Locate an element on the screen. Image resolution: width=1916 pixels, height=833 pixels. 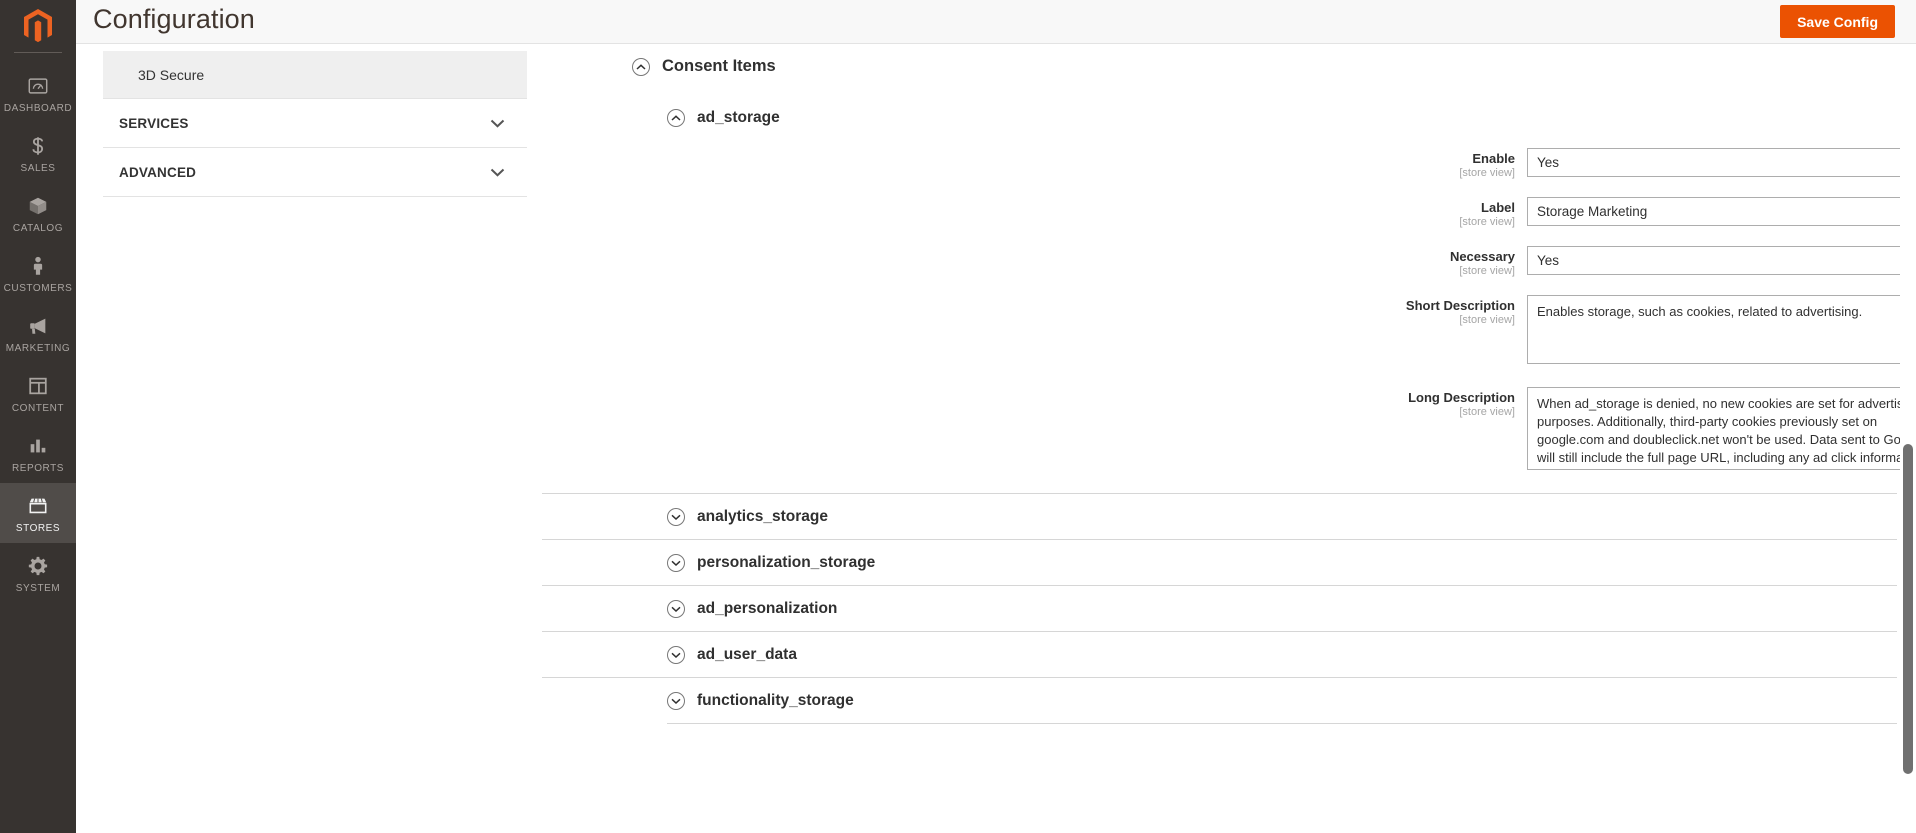
dashboard-gauge-icon is located at coordinates (38, 86).